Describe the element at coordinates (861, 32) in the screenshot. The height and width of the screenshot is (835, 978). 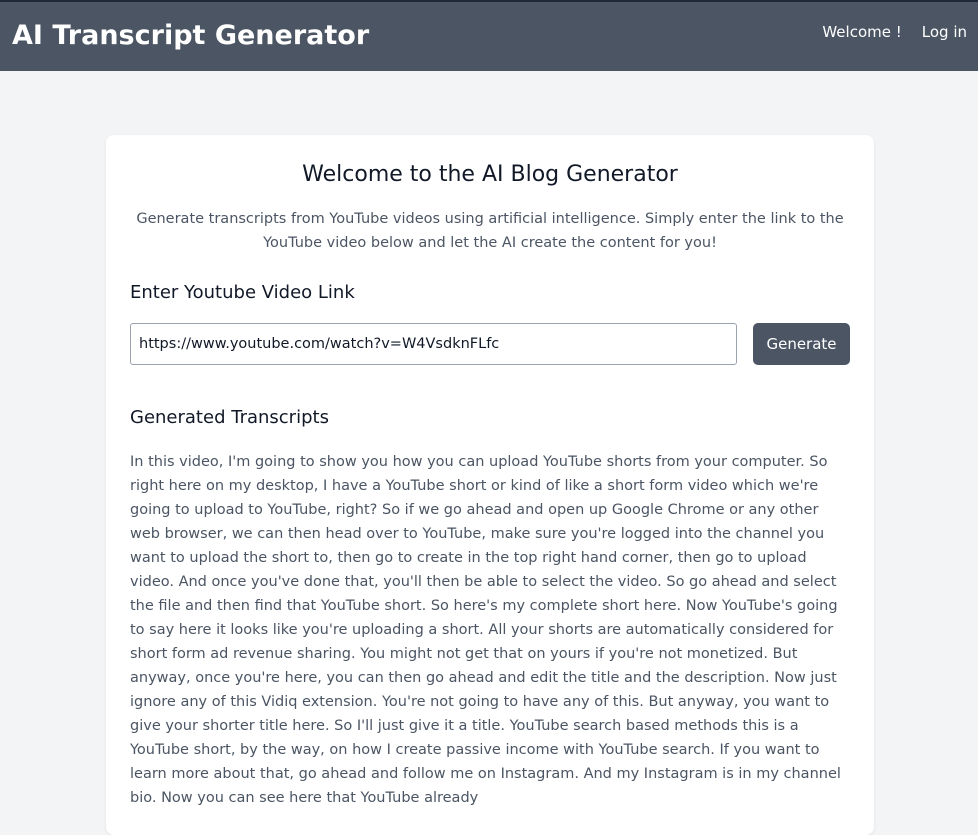
I see `welcome-link: Welcome !` at that location.